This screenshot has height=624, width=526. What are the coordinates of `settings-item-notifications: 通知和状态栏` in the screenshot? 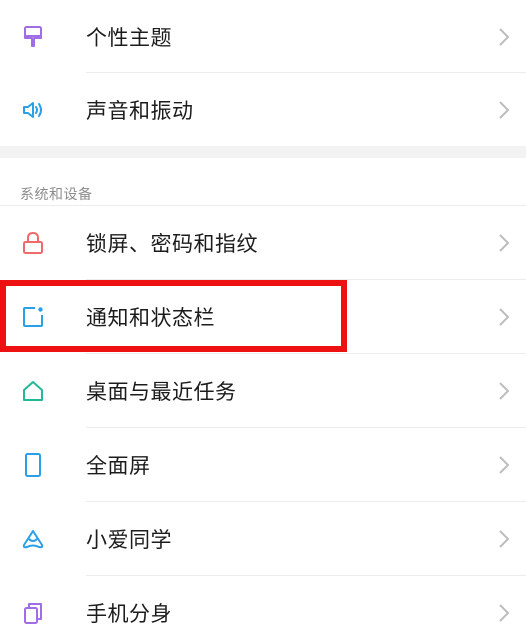 It's located at (263, 316).